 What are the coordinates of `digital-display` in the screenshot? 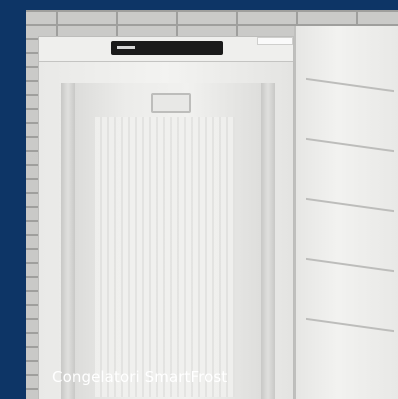 It's located at (167, 48).